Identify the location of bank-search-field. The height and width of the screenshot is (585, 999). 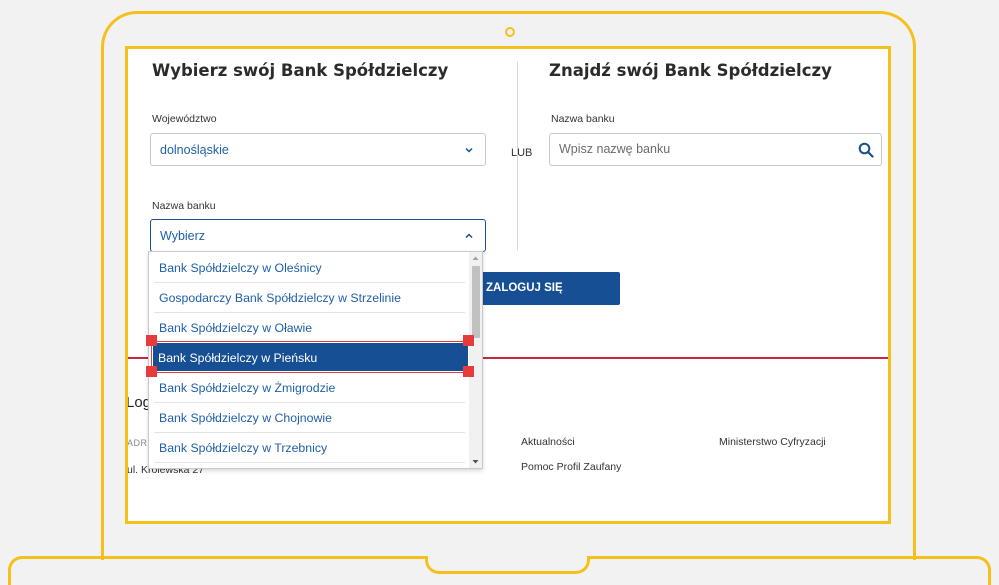
(715, 149).